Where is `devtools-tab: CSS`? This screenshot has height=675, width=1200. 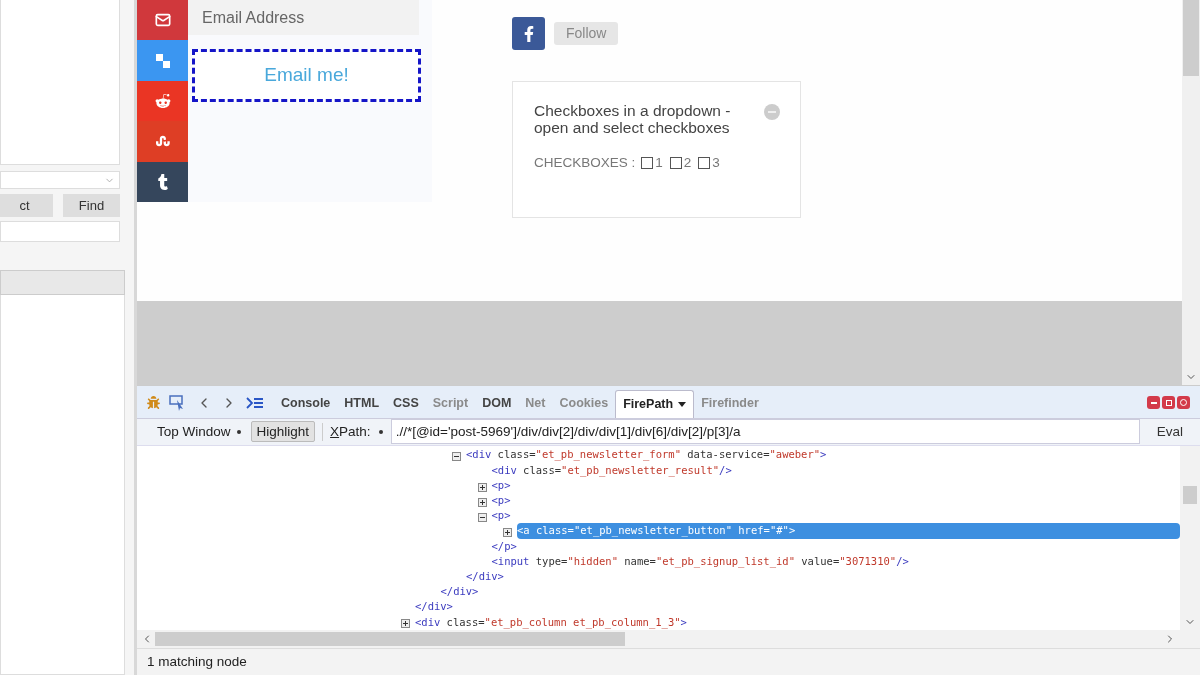
devtools-tab: CSS is located at coordinates (406, 403).